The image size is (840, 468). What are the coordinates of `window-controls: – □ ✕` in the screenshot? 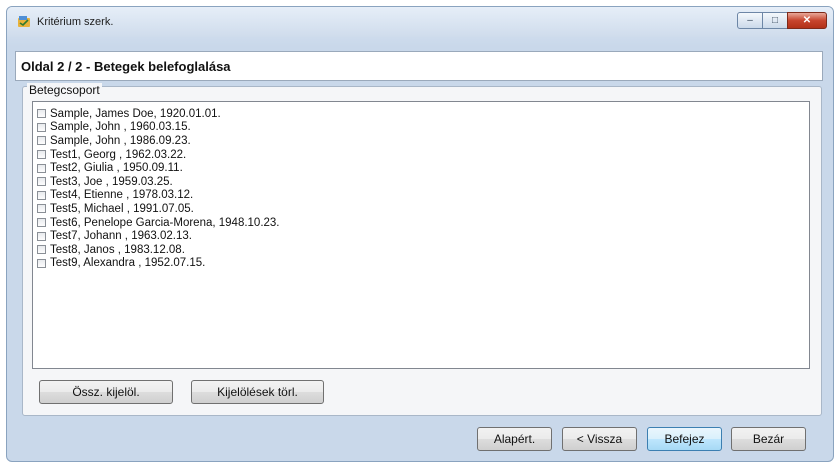 It's located at (782, 22).